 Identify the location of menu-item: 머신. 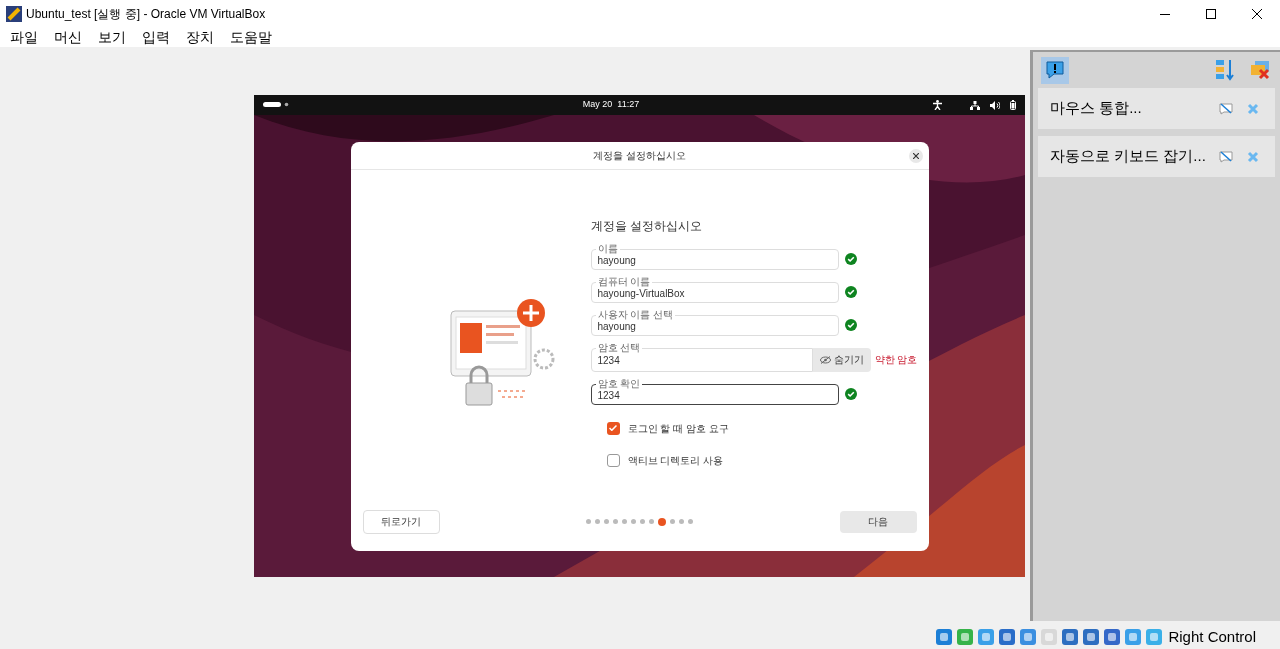
(68, 37).